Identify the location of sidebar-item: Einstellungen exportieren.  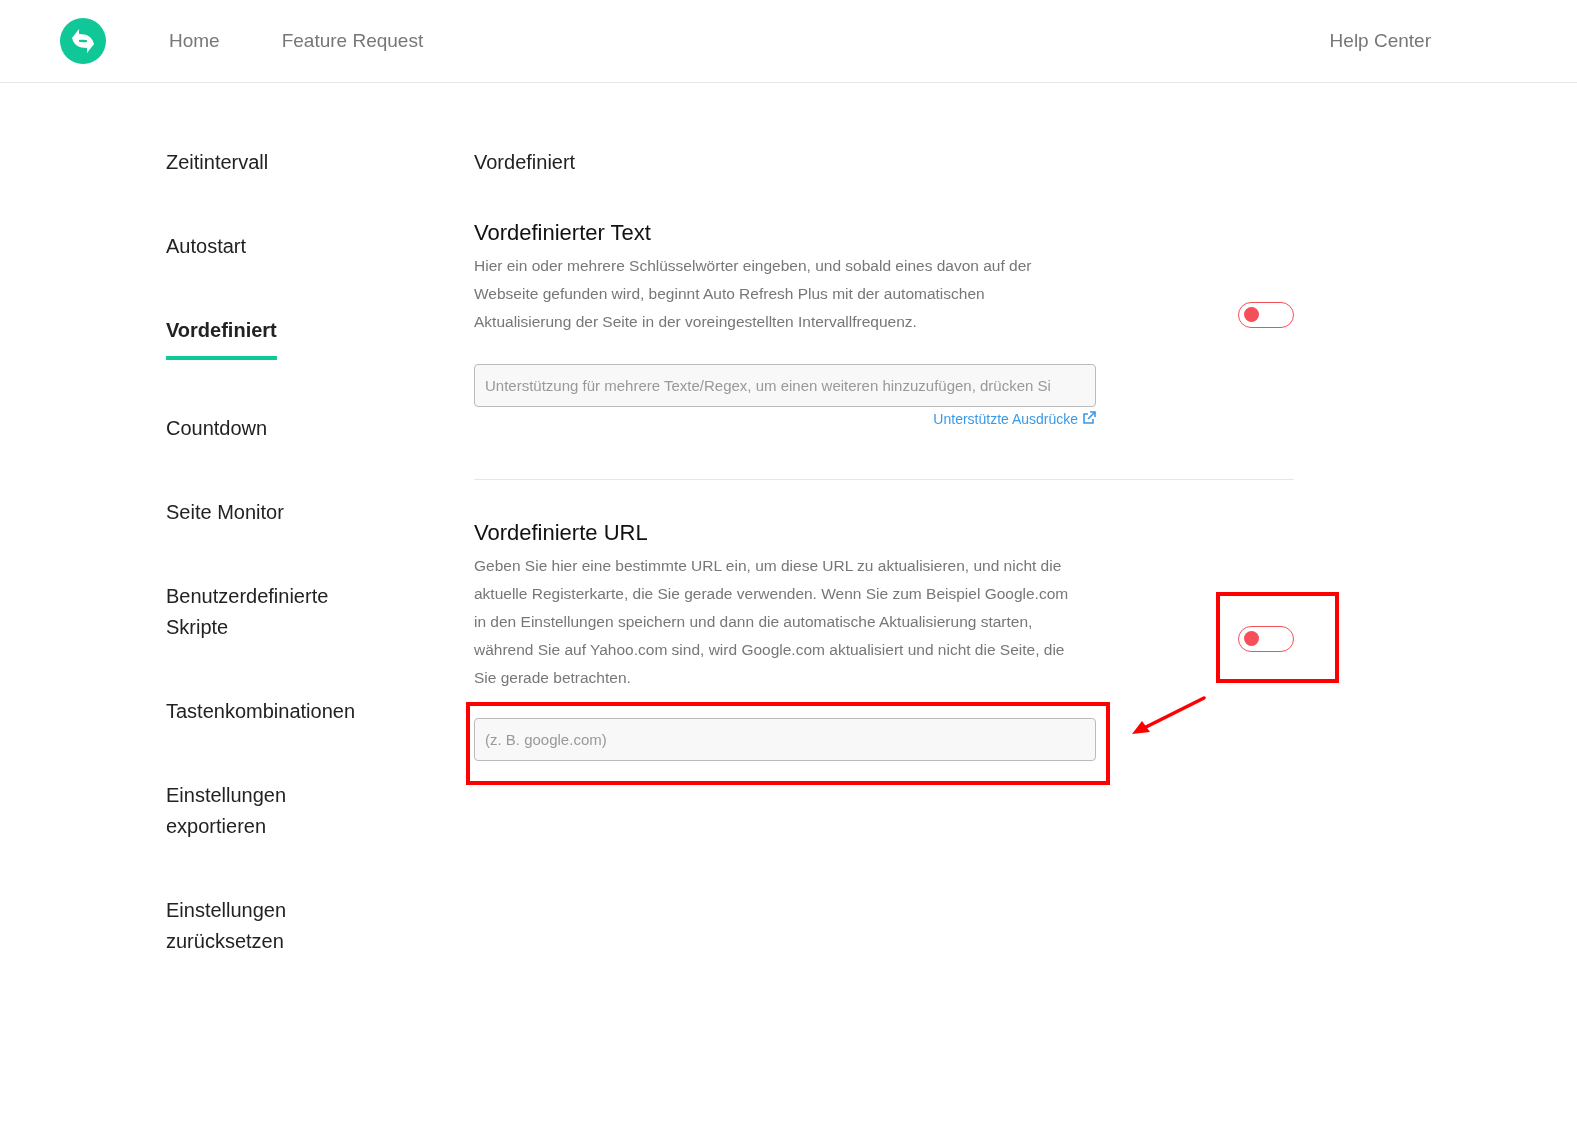
(261, 811).